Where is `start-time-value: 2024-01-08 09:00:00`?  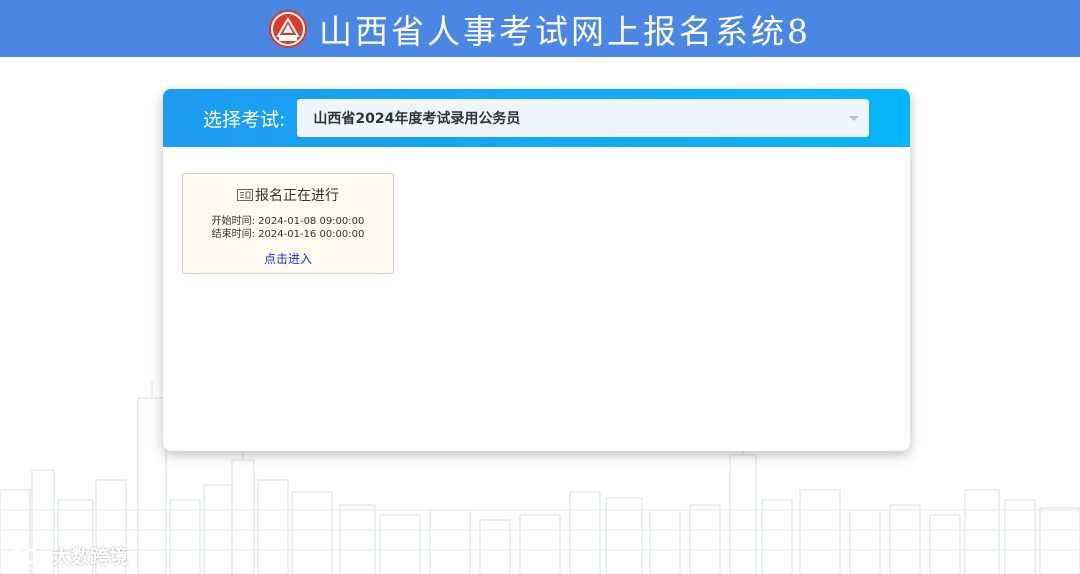 start-time-value: 2024-01-08 09:00:00 is located at coordinates (311, 221).